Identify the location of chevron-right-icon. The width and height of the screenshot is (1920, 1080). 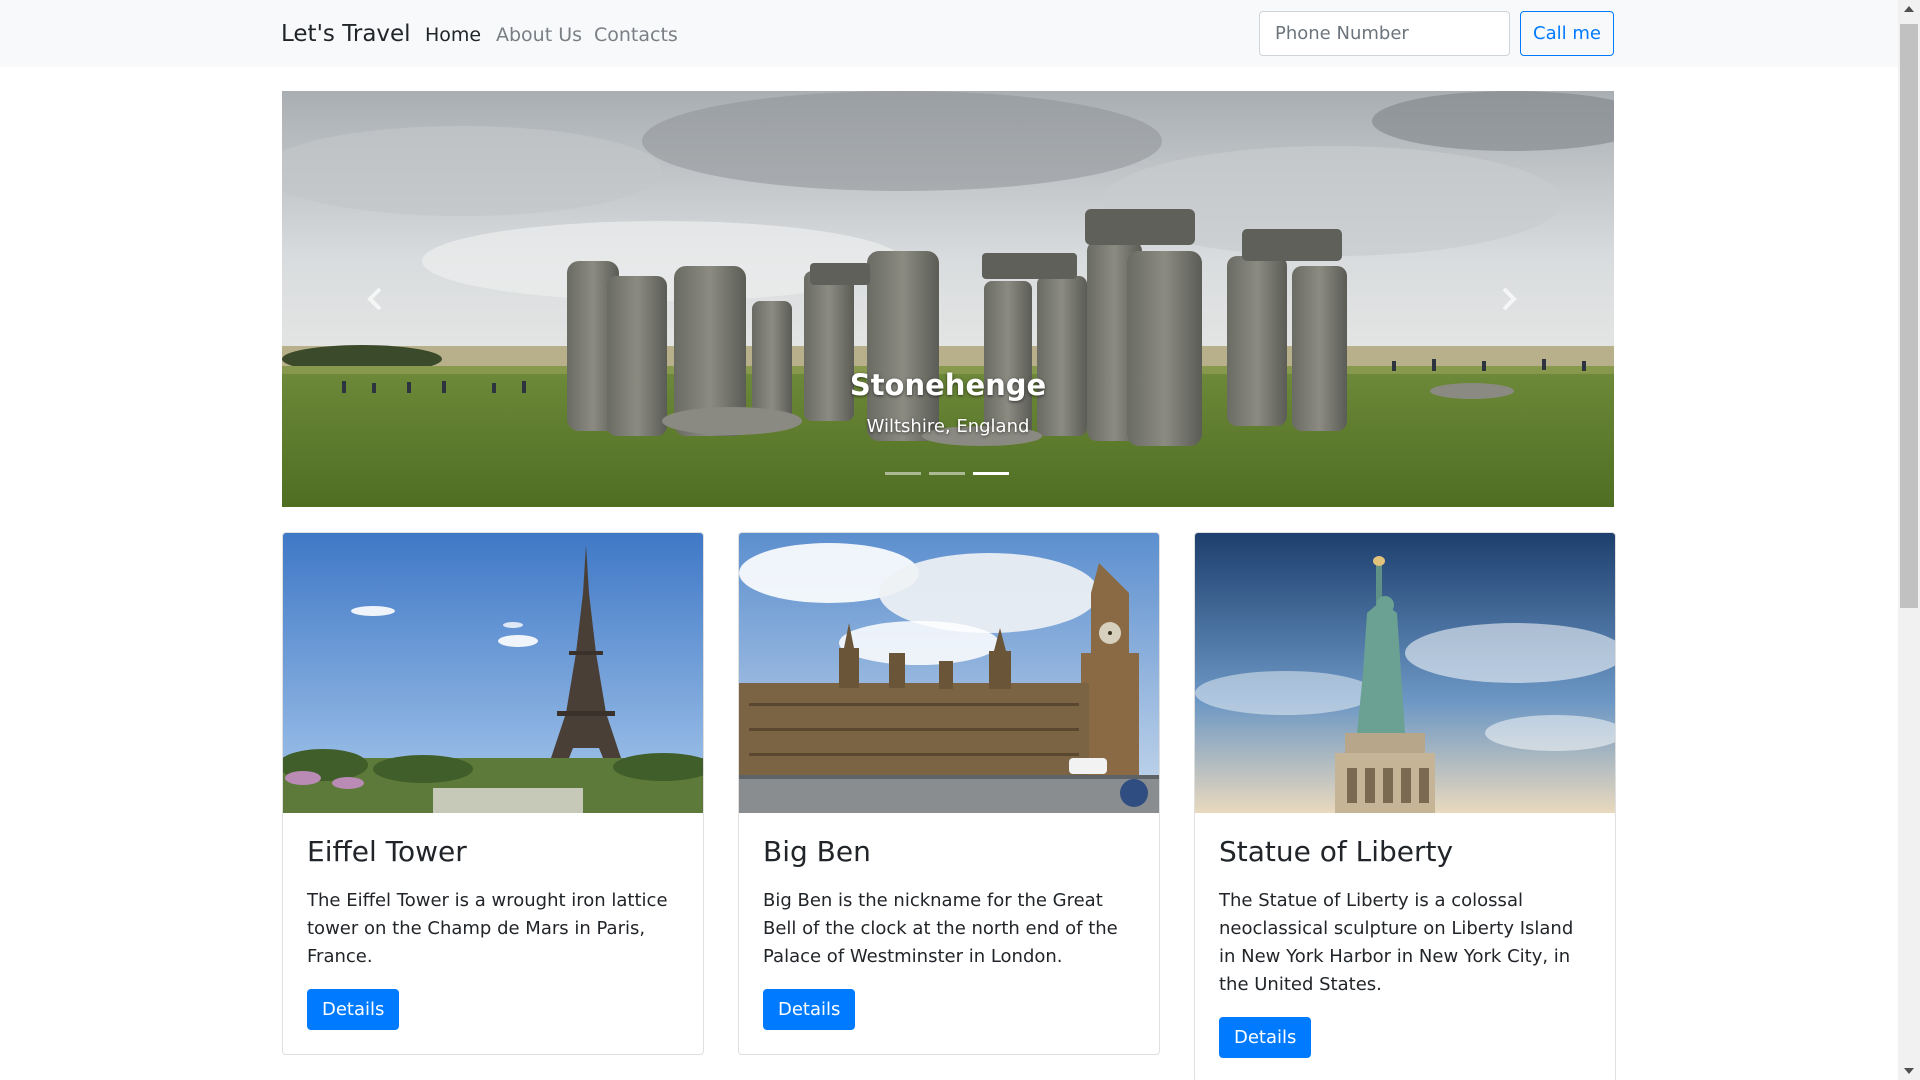
(1509, 299).